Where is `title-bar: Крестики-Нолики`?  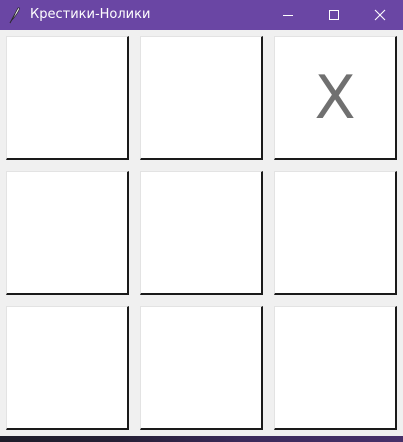
title-bar: Крестики-Нолики is located at coordinates (201, 15).